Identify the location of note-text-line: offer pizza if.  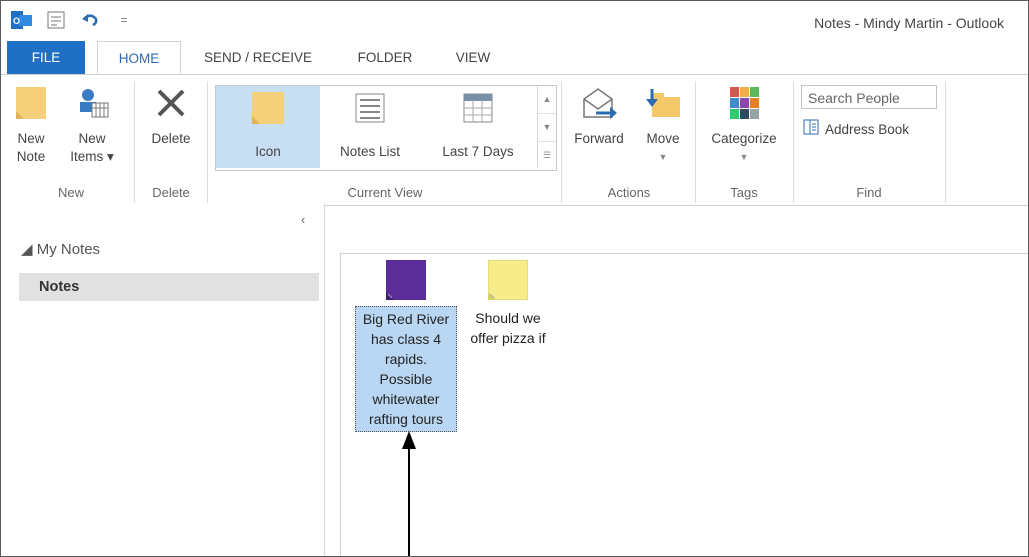
(508, 338).